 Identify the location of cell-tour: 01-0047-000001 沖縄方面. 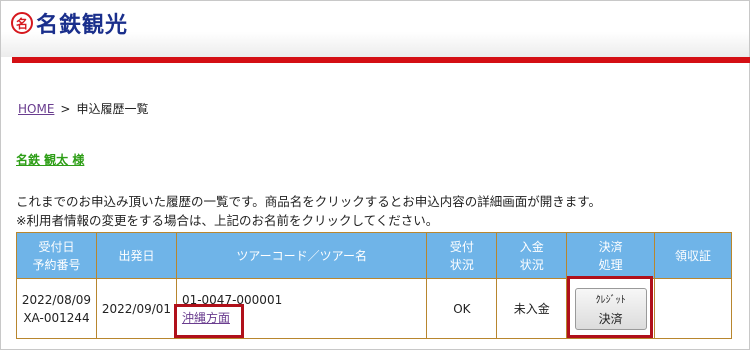
(301, 308).